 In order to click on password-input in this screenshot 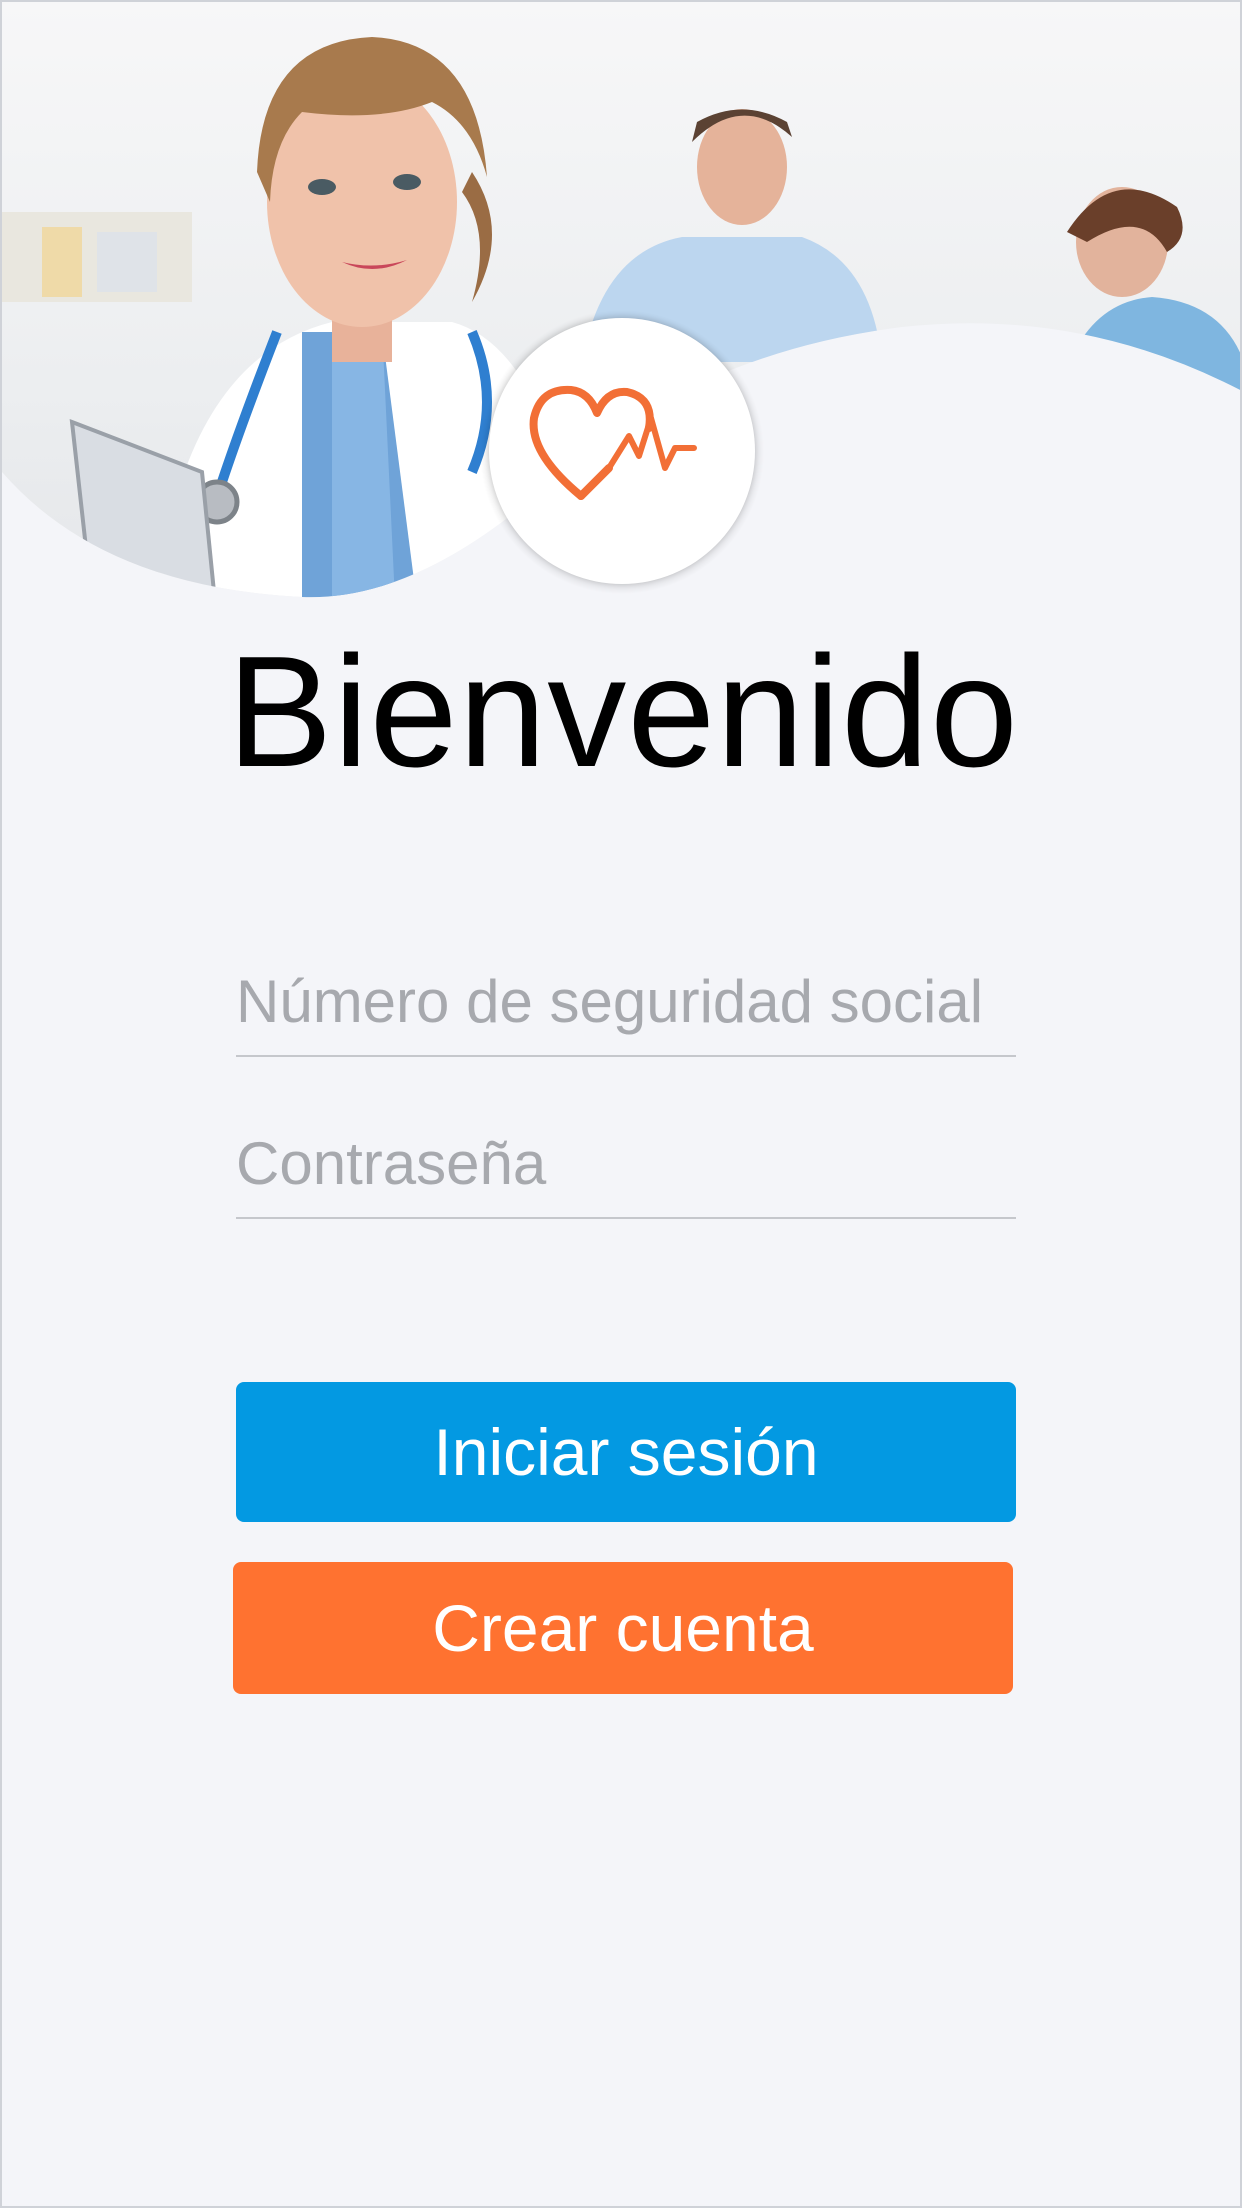, I will do `click(626, 1169)`.